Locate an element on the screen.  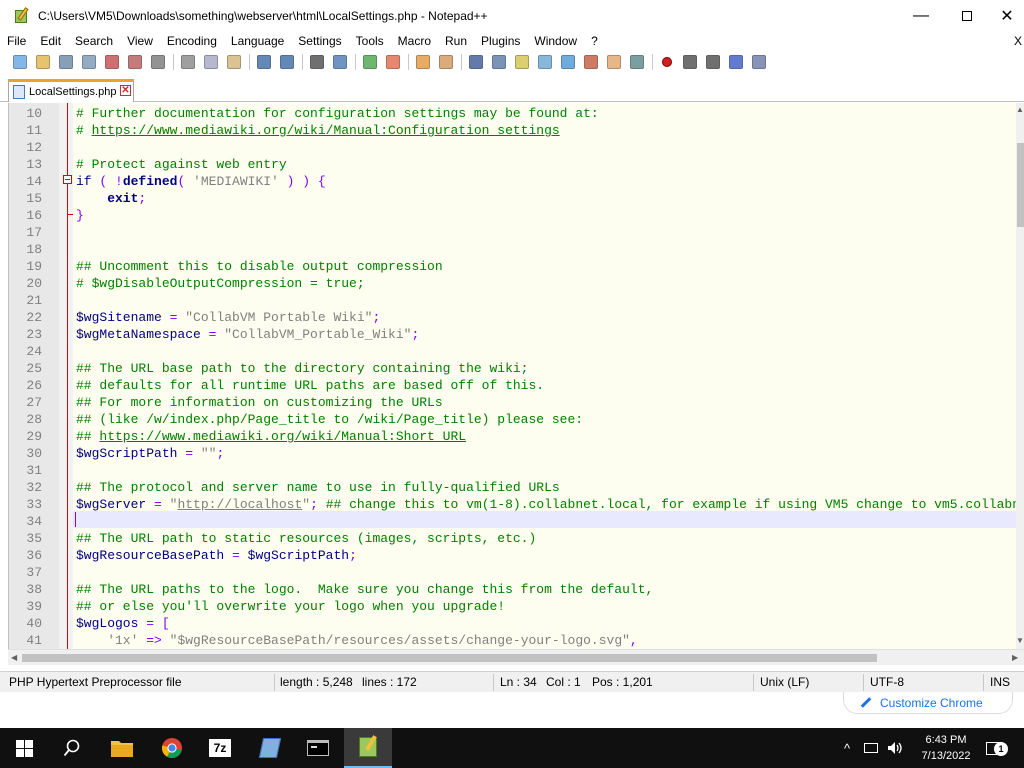
vertical-scrollbar: ▲ ▼ is located at coordinates (1020, 376).